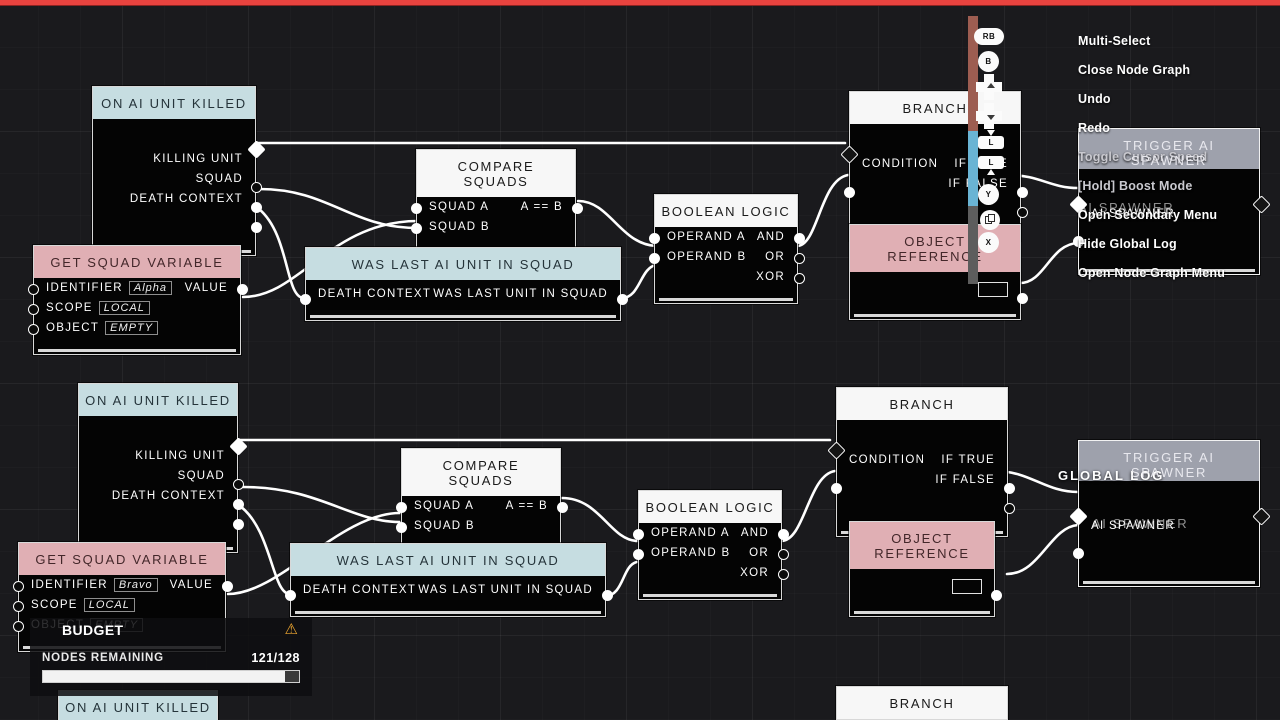 The width and height of the screenshot is (1280, 720). Describe the element at coordinates (497, 201) in the screenshot. I see `node-compare-squads-1: COMPARE SQUADS SQUAD A A == B SQUAD B` at that location.